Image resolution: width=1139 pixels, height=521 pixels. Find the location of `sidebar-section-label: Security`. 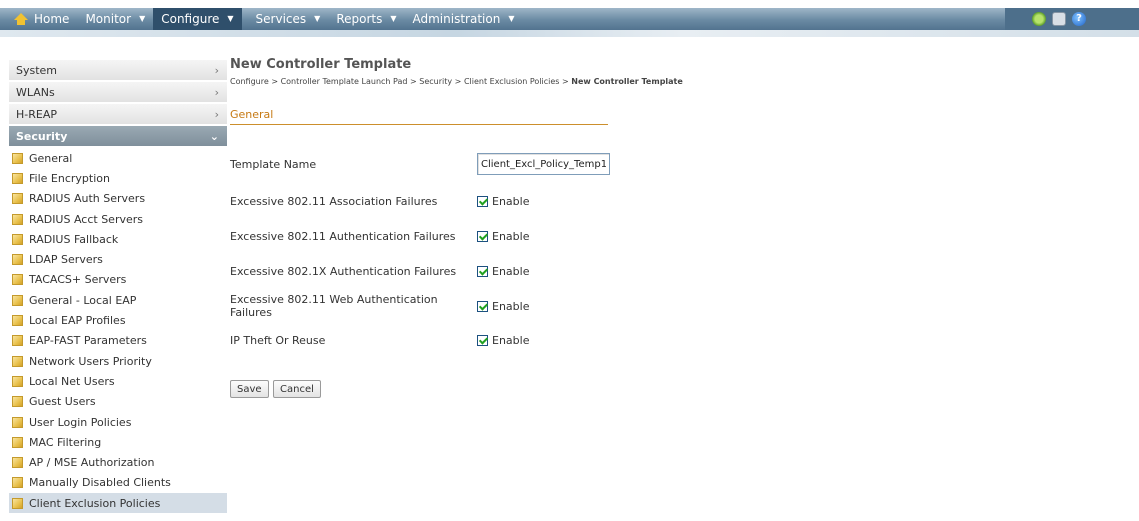

sidebar-section-label: Security is located at coordinates (42, 136).